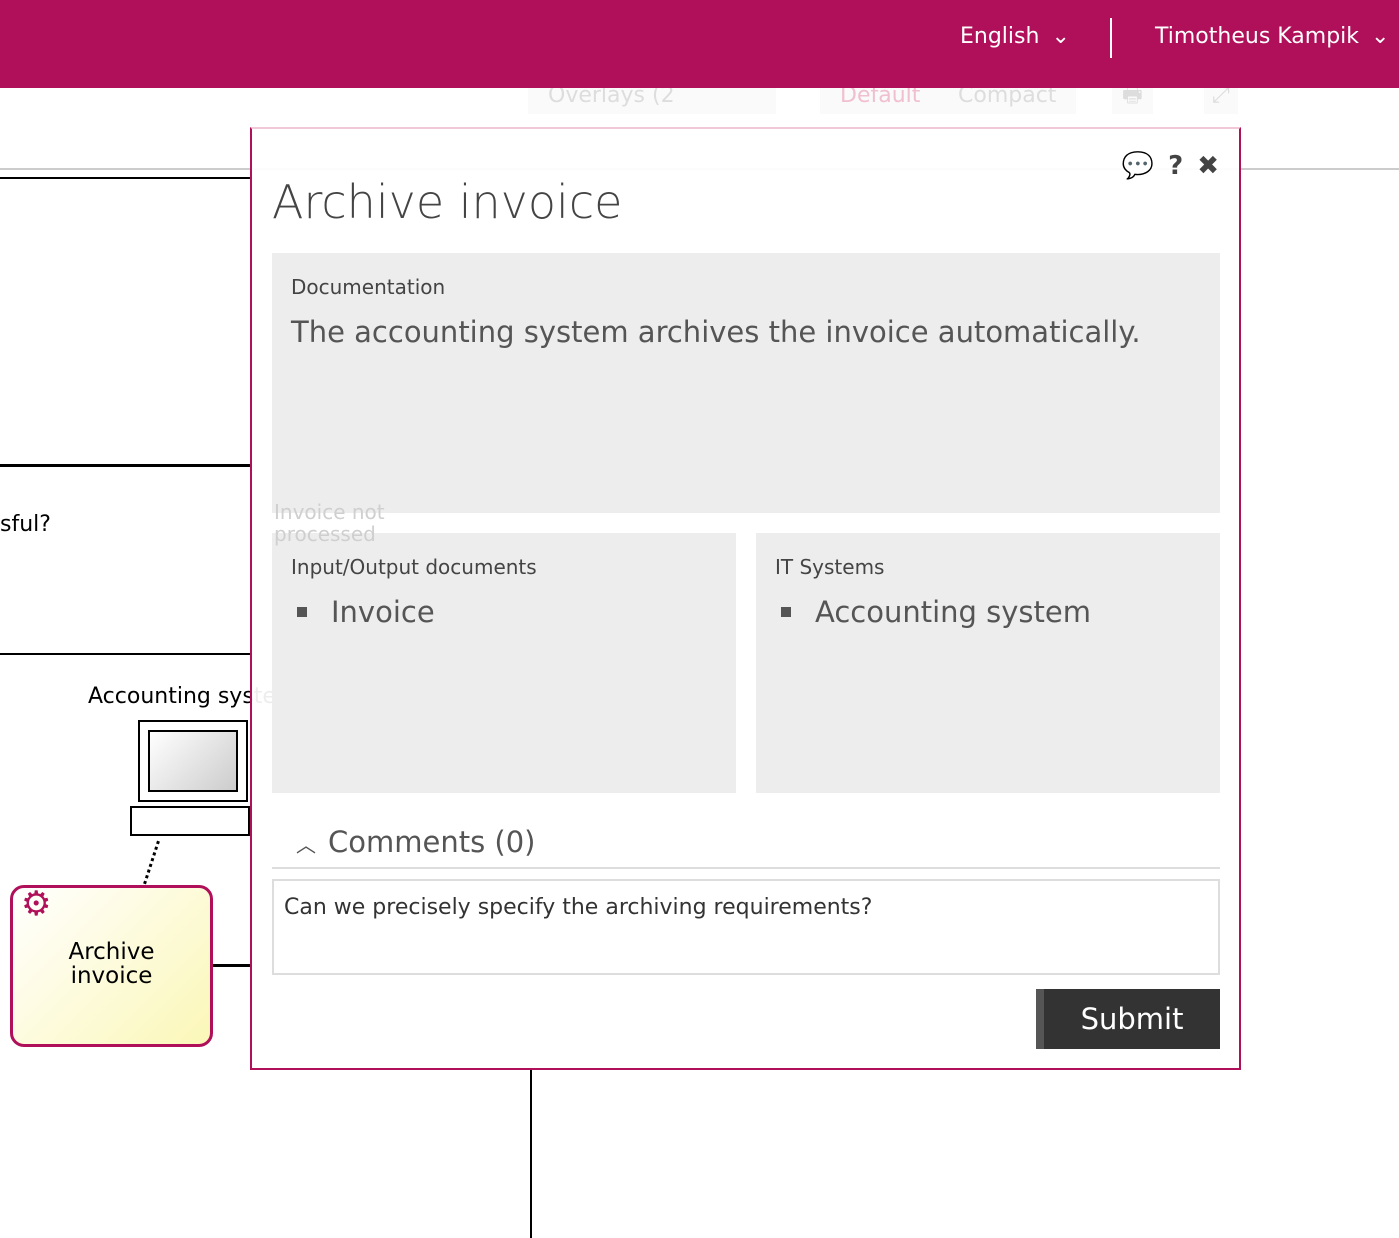 This screenshot has height=1238, width=1399. Describe the element at coordinates (190, 779) in the screenshot. I see `computer-icon` at that location.